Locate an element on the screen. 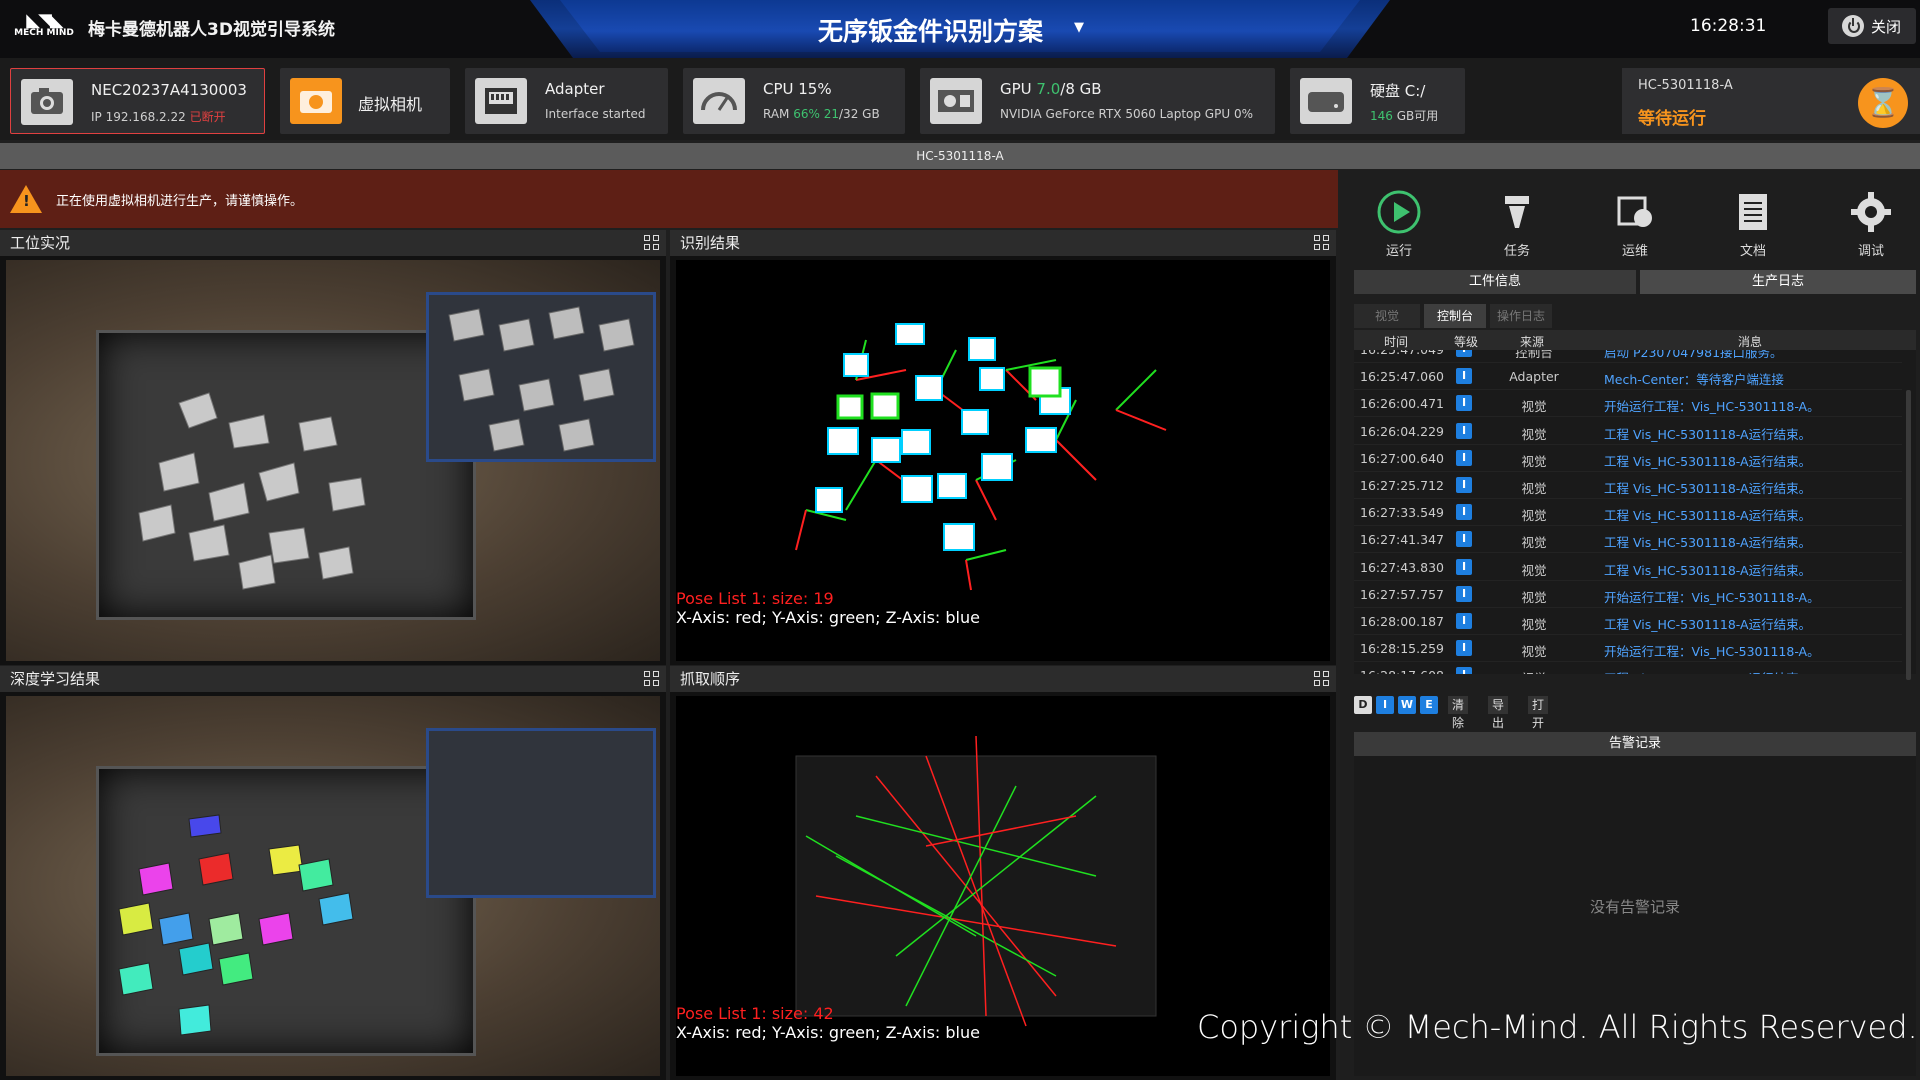 The image size is (1920, 1080). parts-pile is located at coordinates (252, 491).